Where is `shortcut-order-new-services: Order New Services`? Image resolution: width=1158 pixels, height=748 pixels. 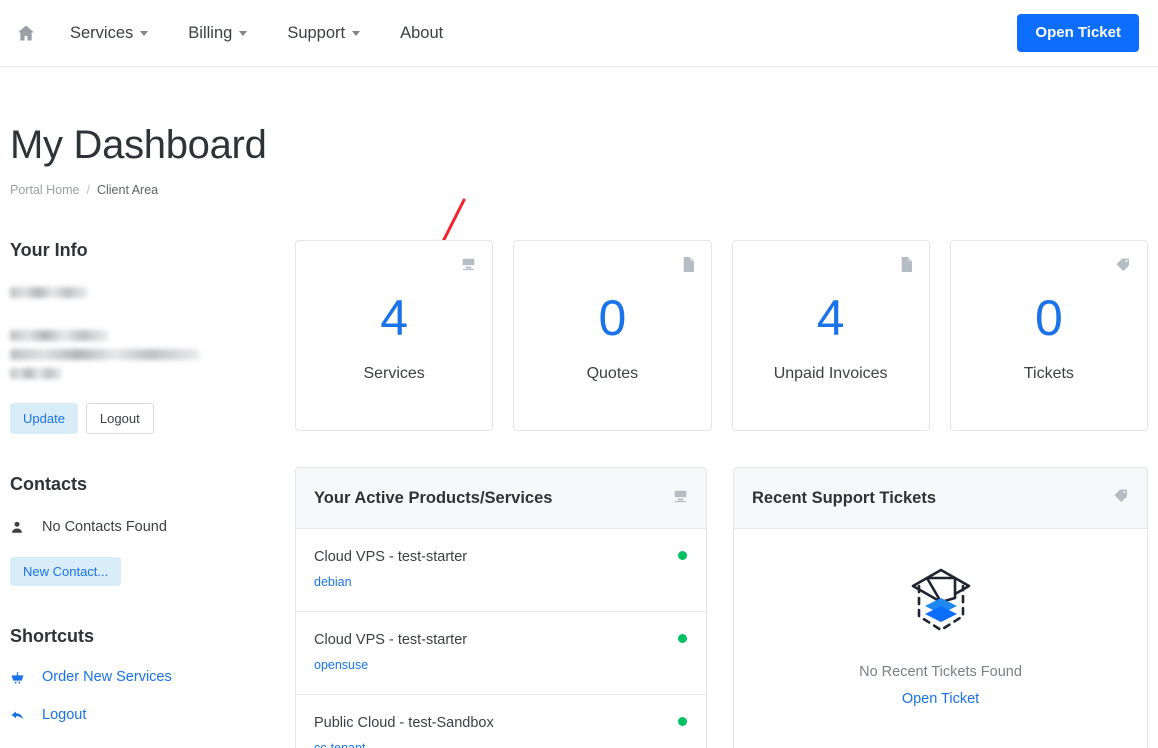
shortcut-order-new-services: Order New Services is located at coordinates (147, 677).